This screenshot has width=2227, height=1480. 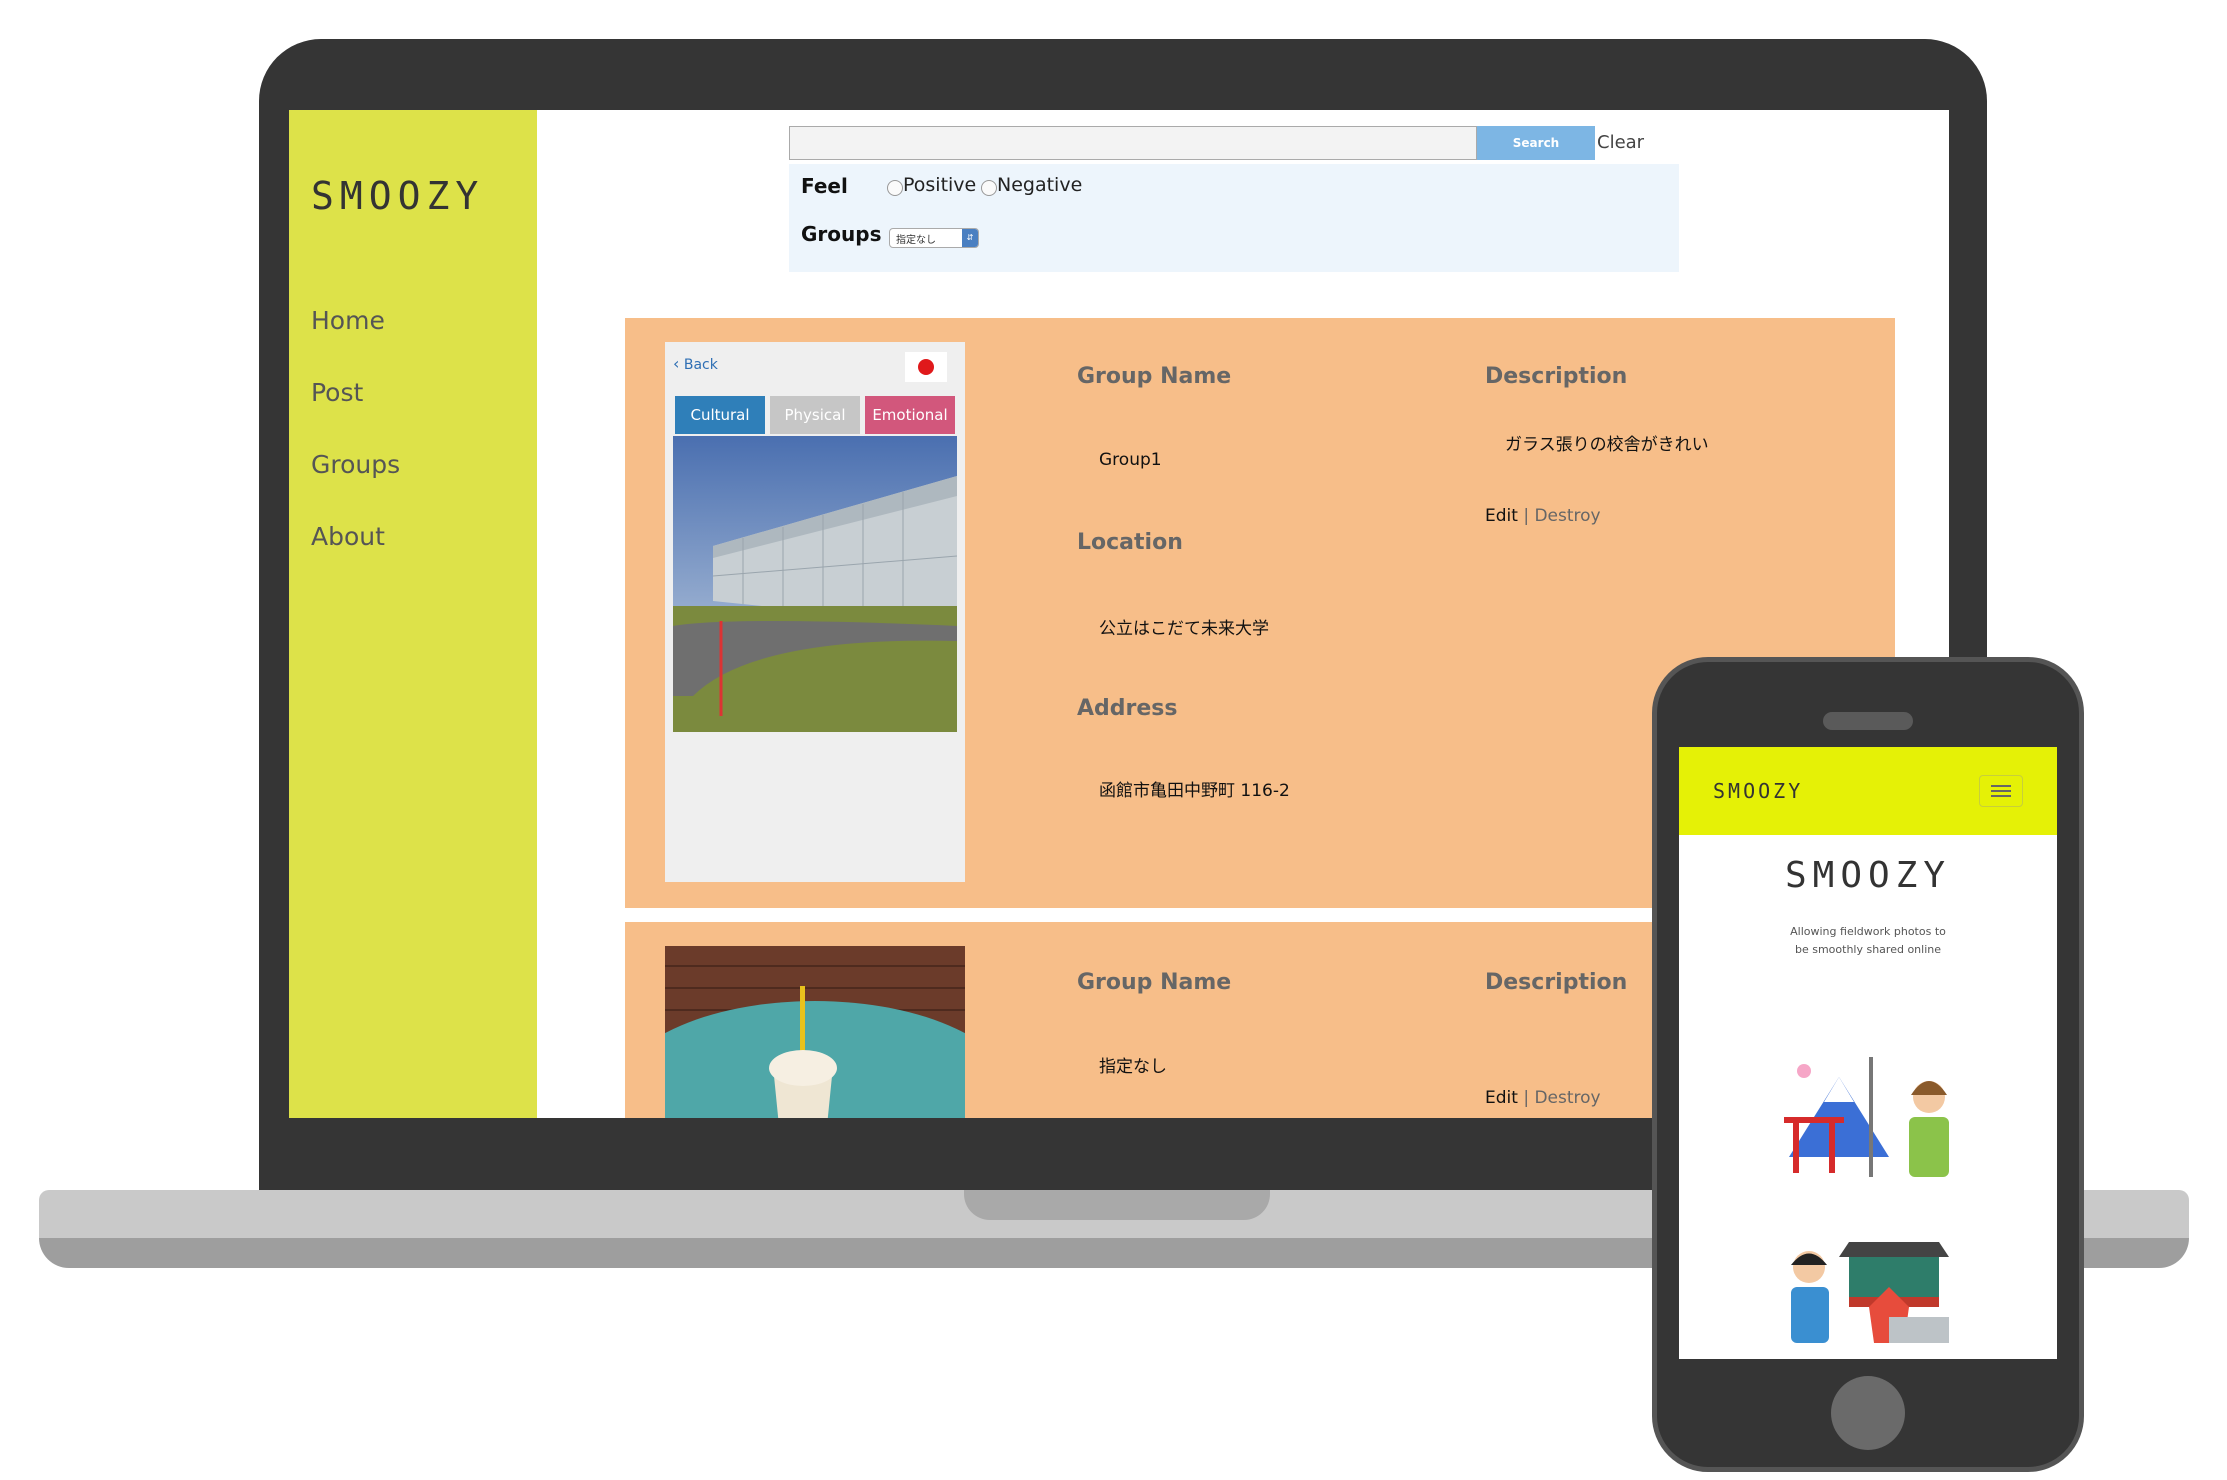 What do you see at coordinates (1868, 791) in the screenshot?
I see `mobile-header: SMOOZY` at bounding box center [1868, 791].